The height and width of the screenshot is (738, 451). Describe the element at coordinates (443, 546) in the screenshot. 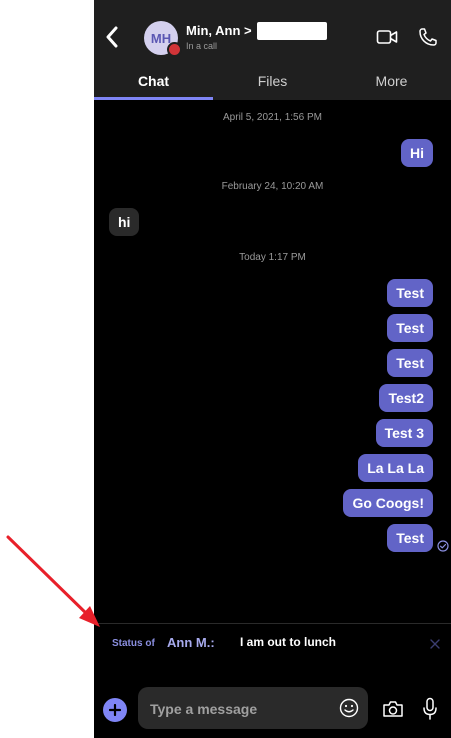

I see `check-circle-icon` at that location.